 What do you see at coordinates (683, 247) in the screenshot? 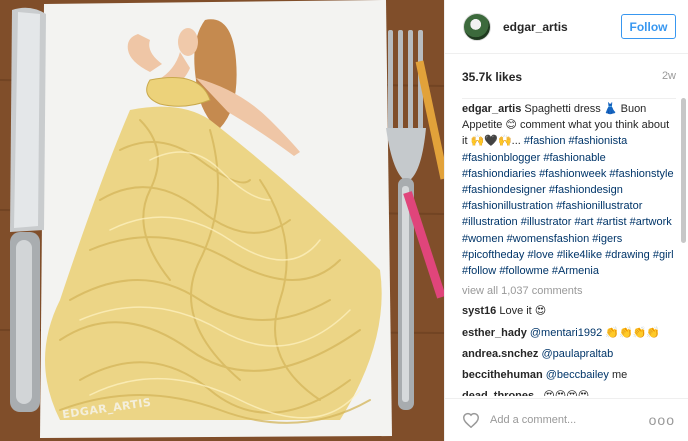
I see `comments-scrollbar` at bounding box center [683, 247].